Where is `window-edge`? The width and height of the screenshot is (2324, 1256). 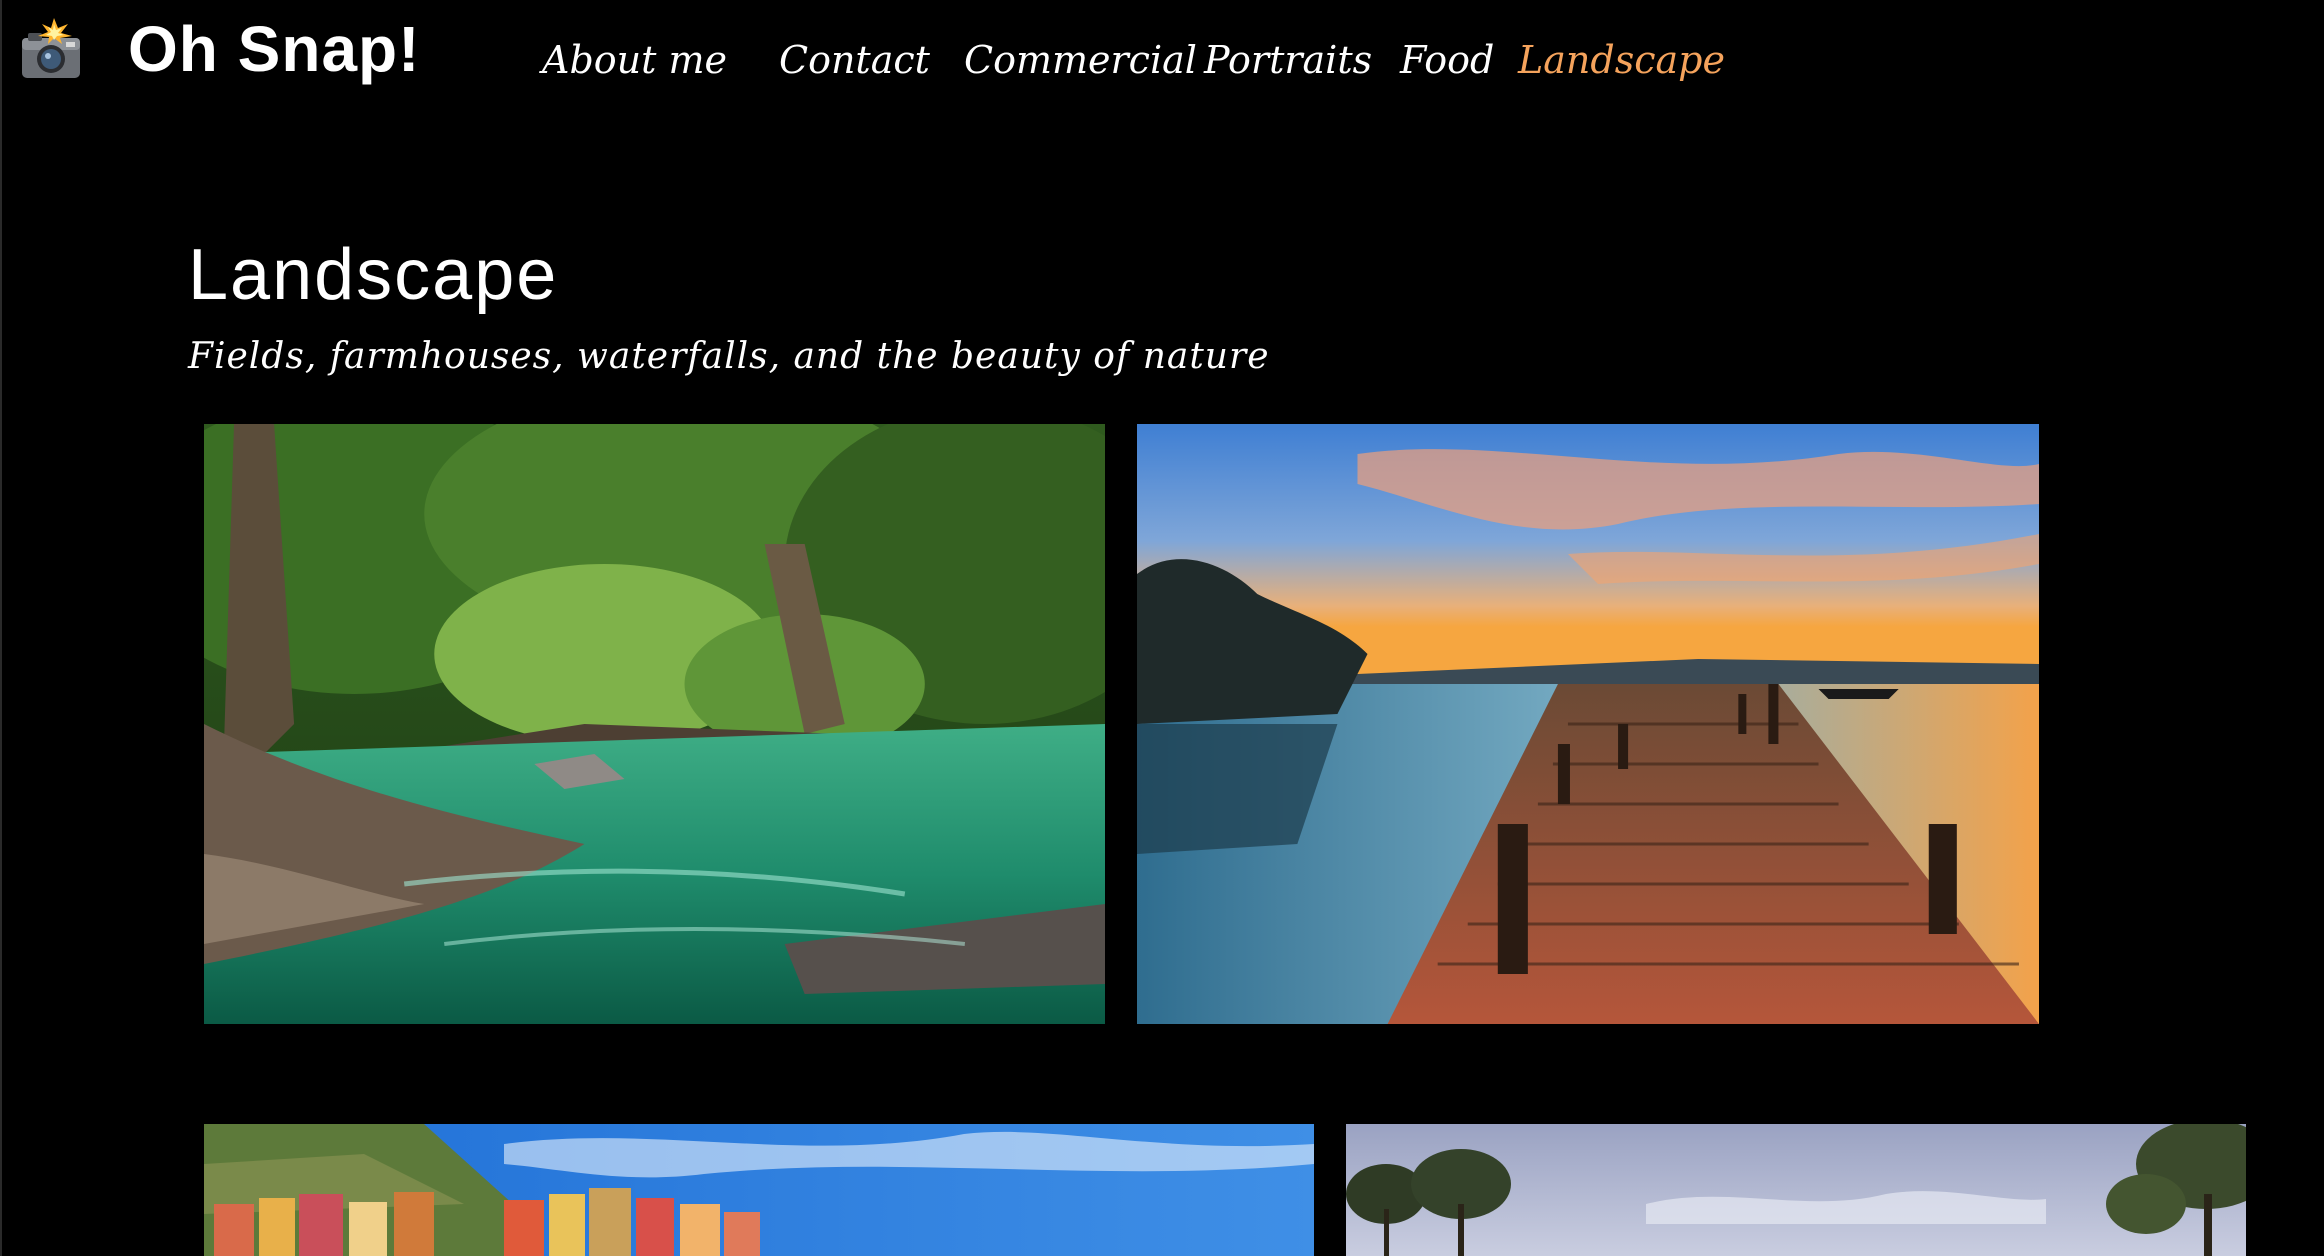 window-edge is located at coordinates (1, 628).